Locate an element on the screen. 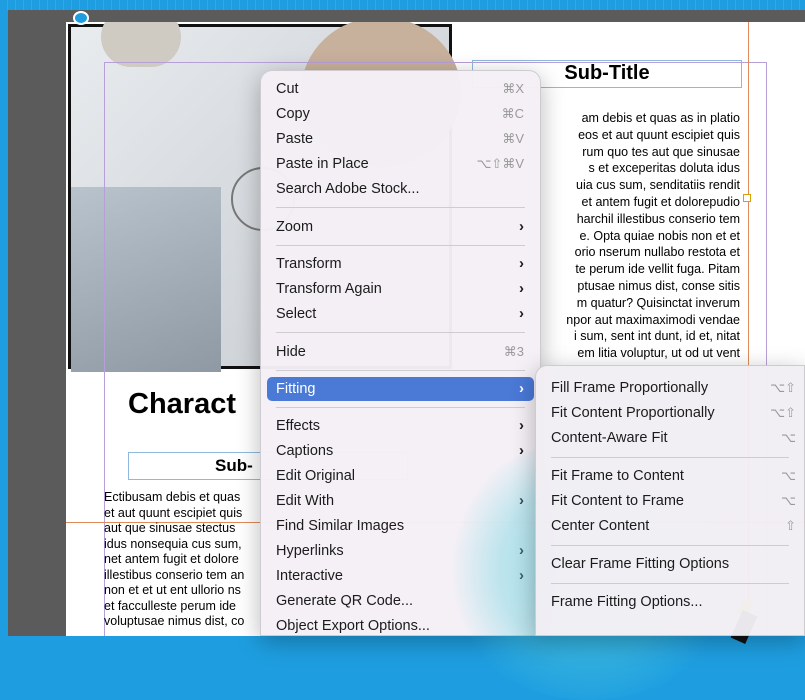 The width and height of the screenshot is (805, 700). menu-item-label: Select is located at coordinates (296, 314).